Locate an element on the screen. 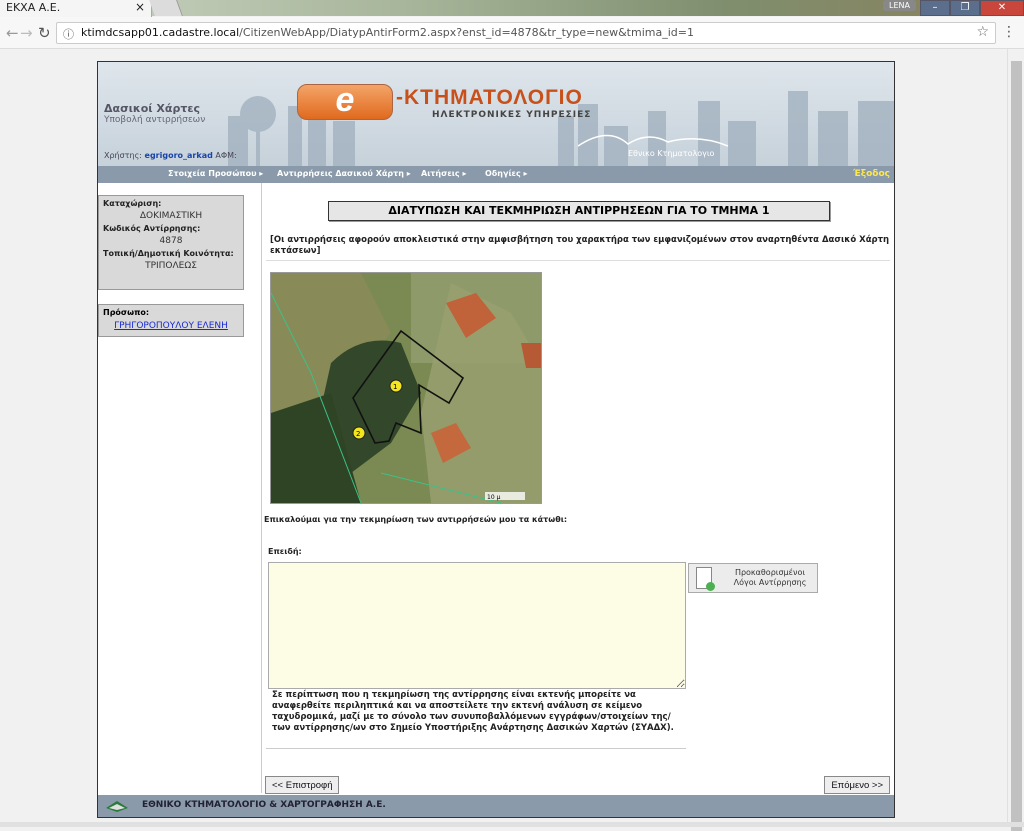  bottom-edge is located at coordinates (512, 824).